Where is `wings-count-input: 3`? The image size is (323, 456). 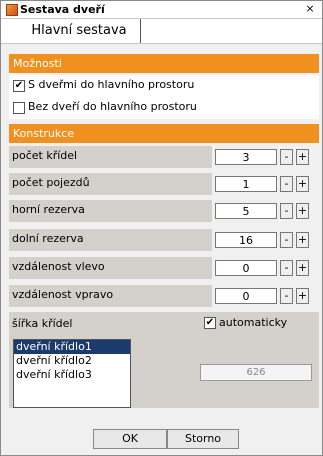 wings-count-input: 3 is located at coordinates (246, 157).